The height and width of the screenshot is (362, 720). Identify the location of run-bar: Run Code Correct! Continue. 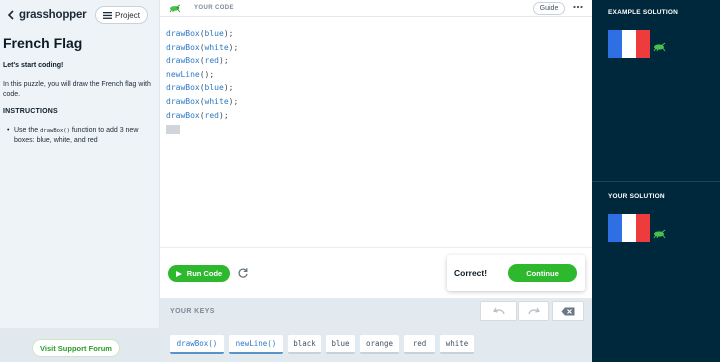
(376, 272).